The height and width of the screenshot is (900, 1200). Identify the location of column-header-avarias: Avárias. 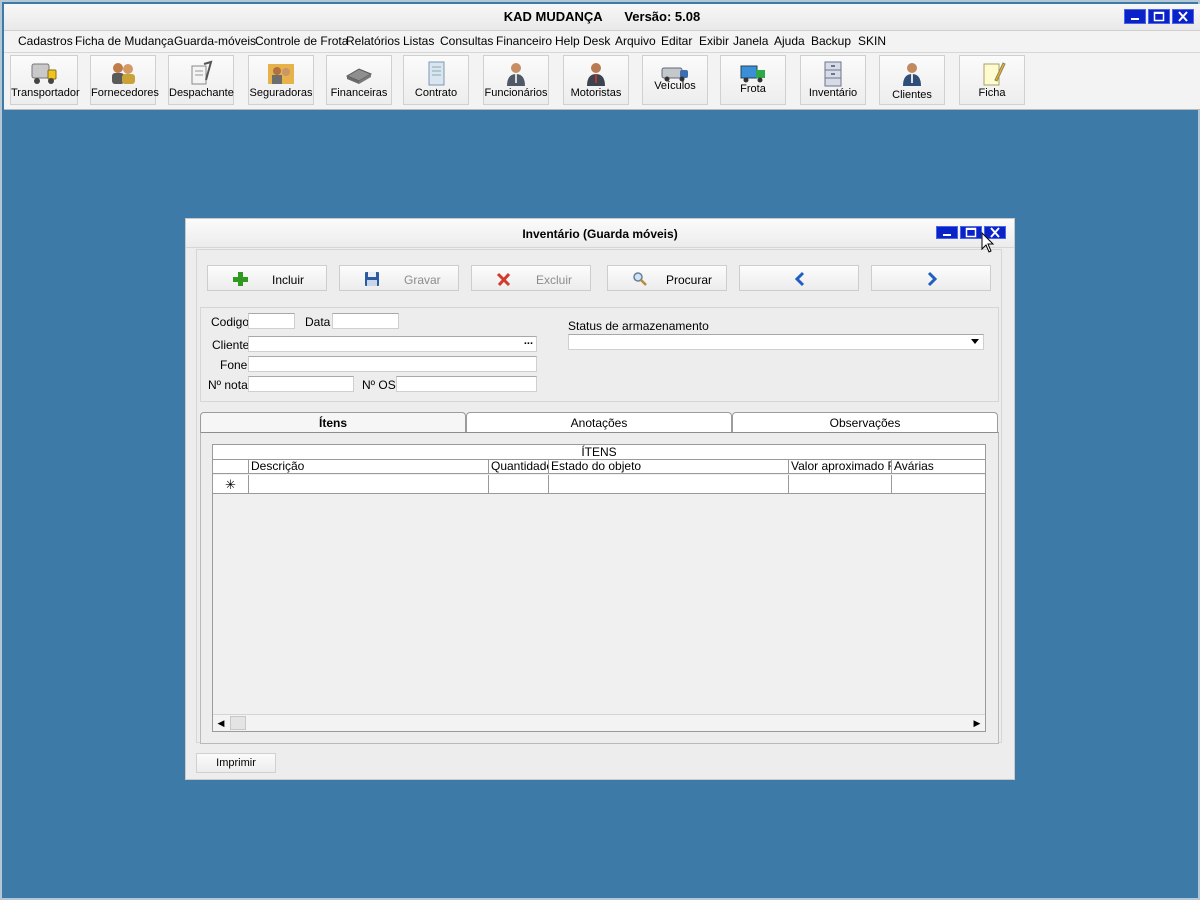
(938, 467).